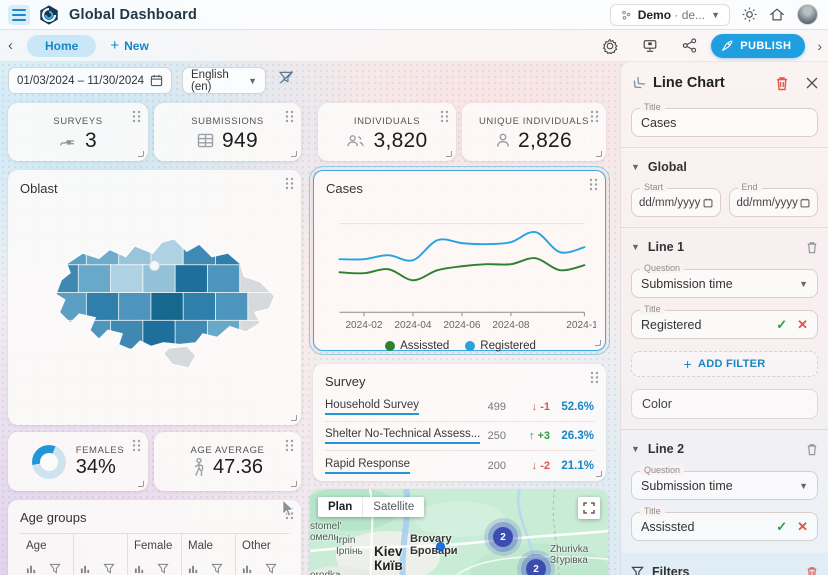  I want to click on fullscreen-button, so click(589, 508).